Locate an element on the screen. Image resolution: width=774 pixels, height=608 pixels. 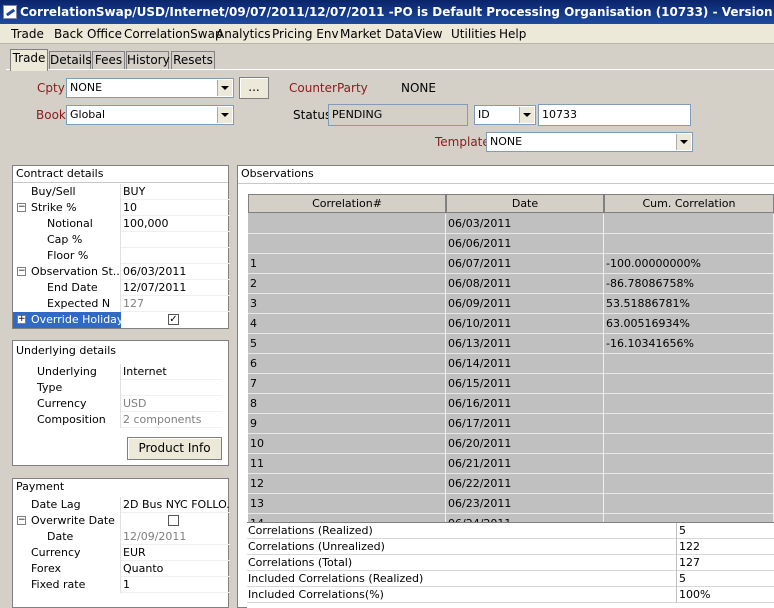
menu-utilities: Utilities is located at coordinates (473, 34).